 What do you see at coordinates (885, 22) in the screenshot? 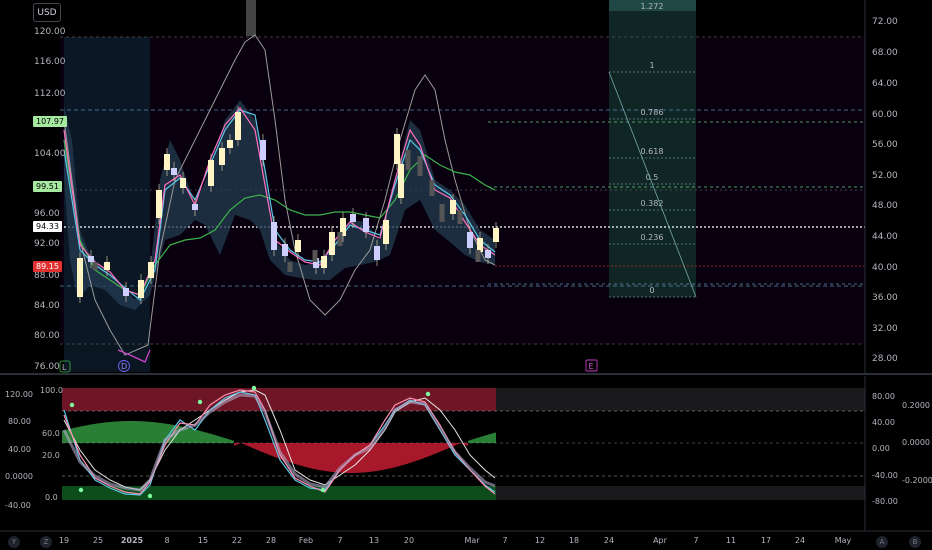
I see `right-axis-label: 72.00` at bounding box center [885, 22].